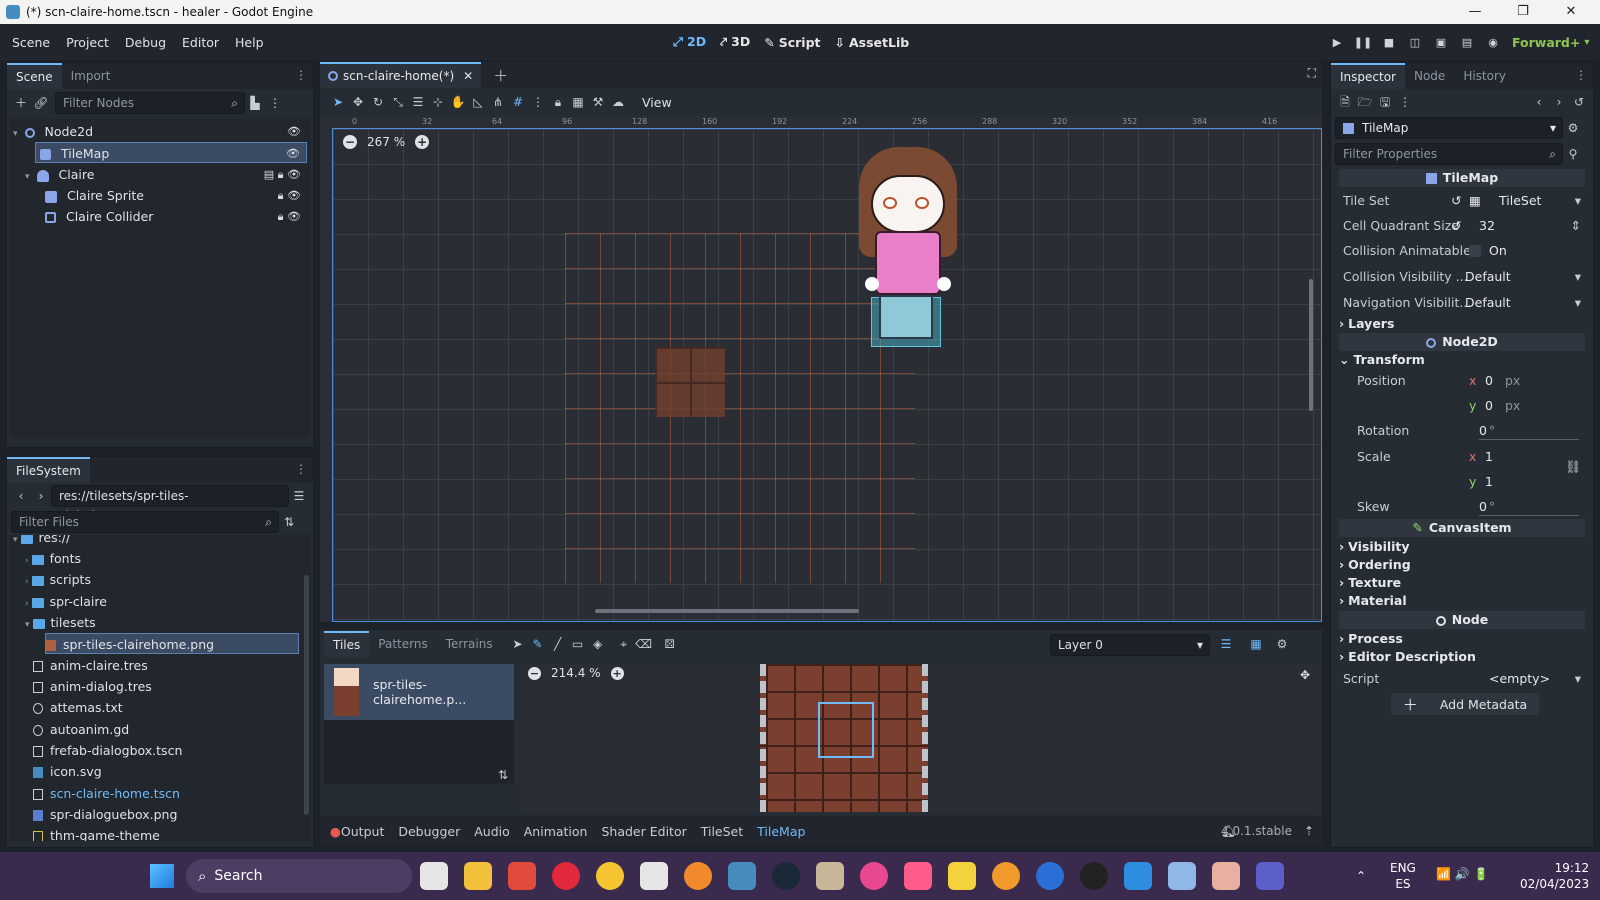  I want to click on object-selector: TileMap ▾, so click(1449, 128).